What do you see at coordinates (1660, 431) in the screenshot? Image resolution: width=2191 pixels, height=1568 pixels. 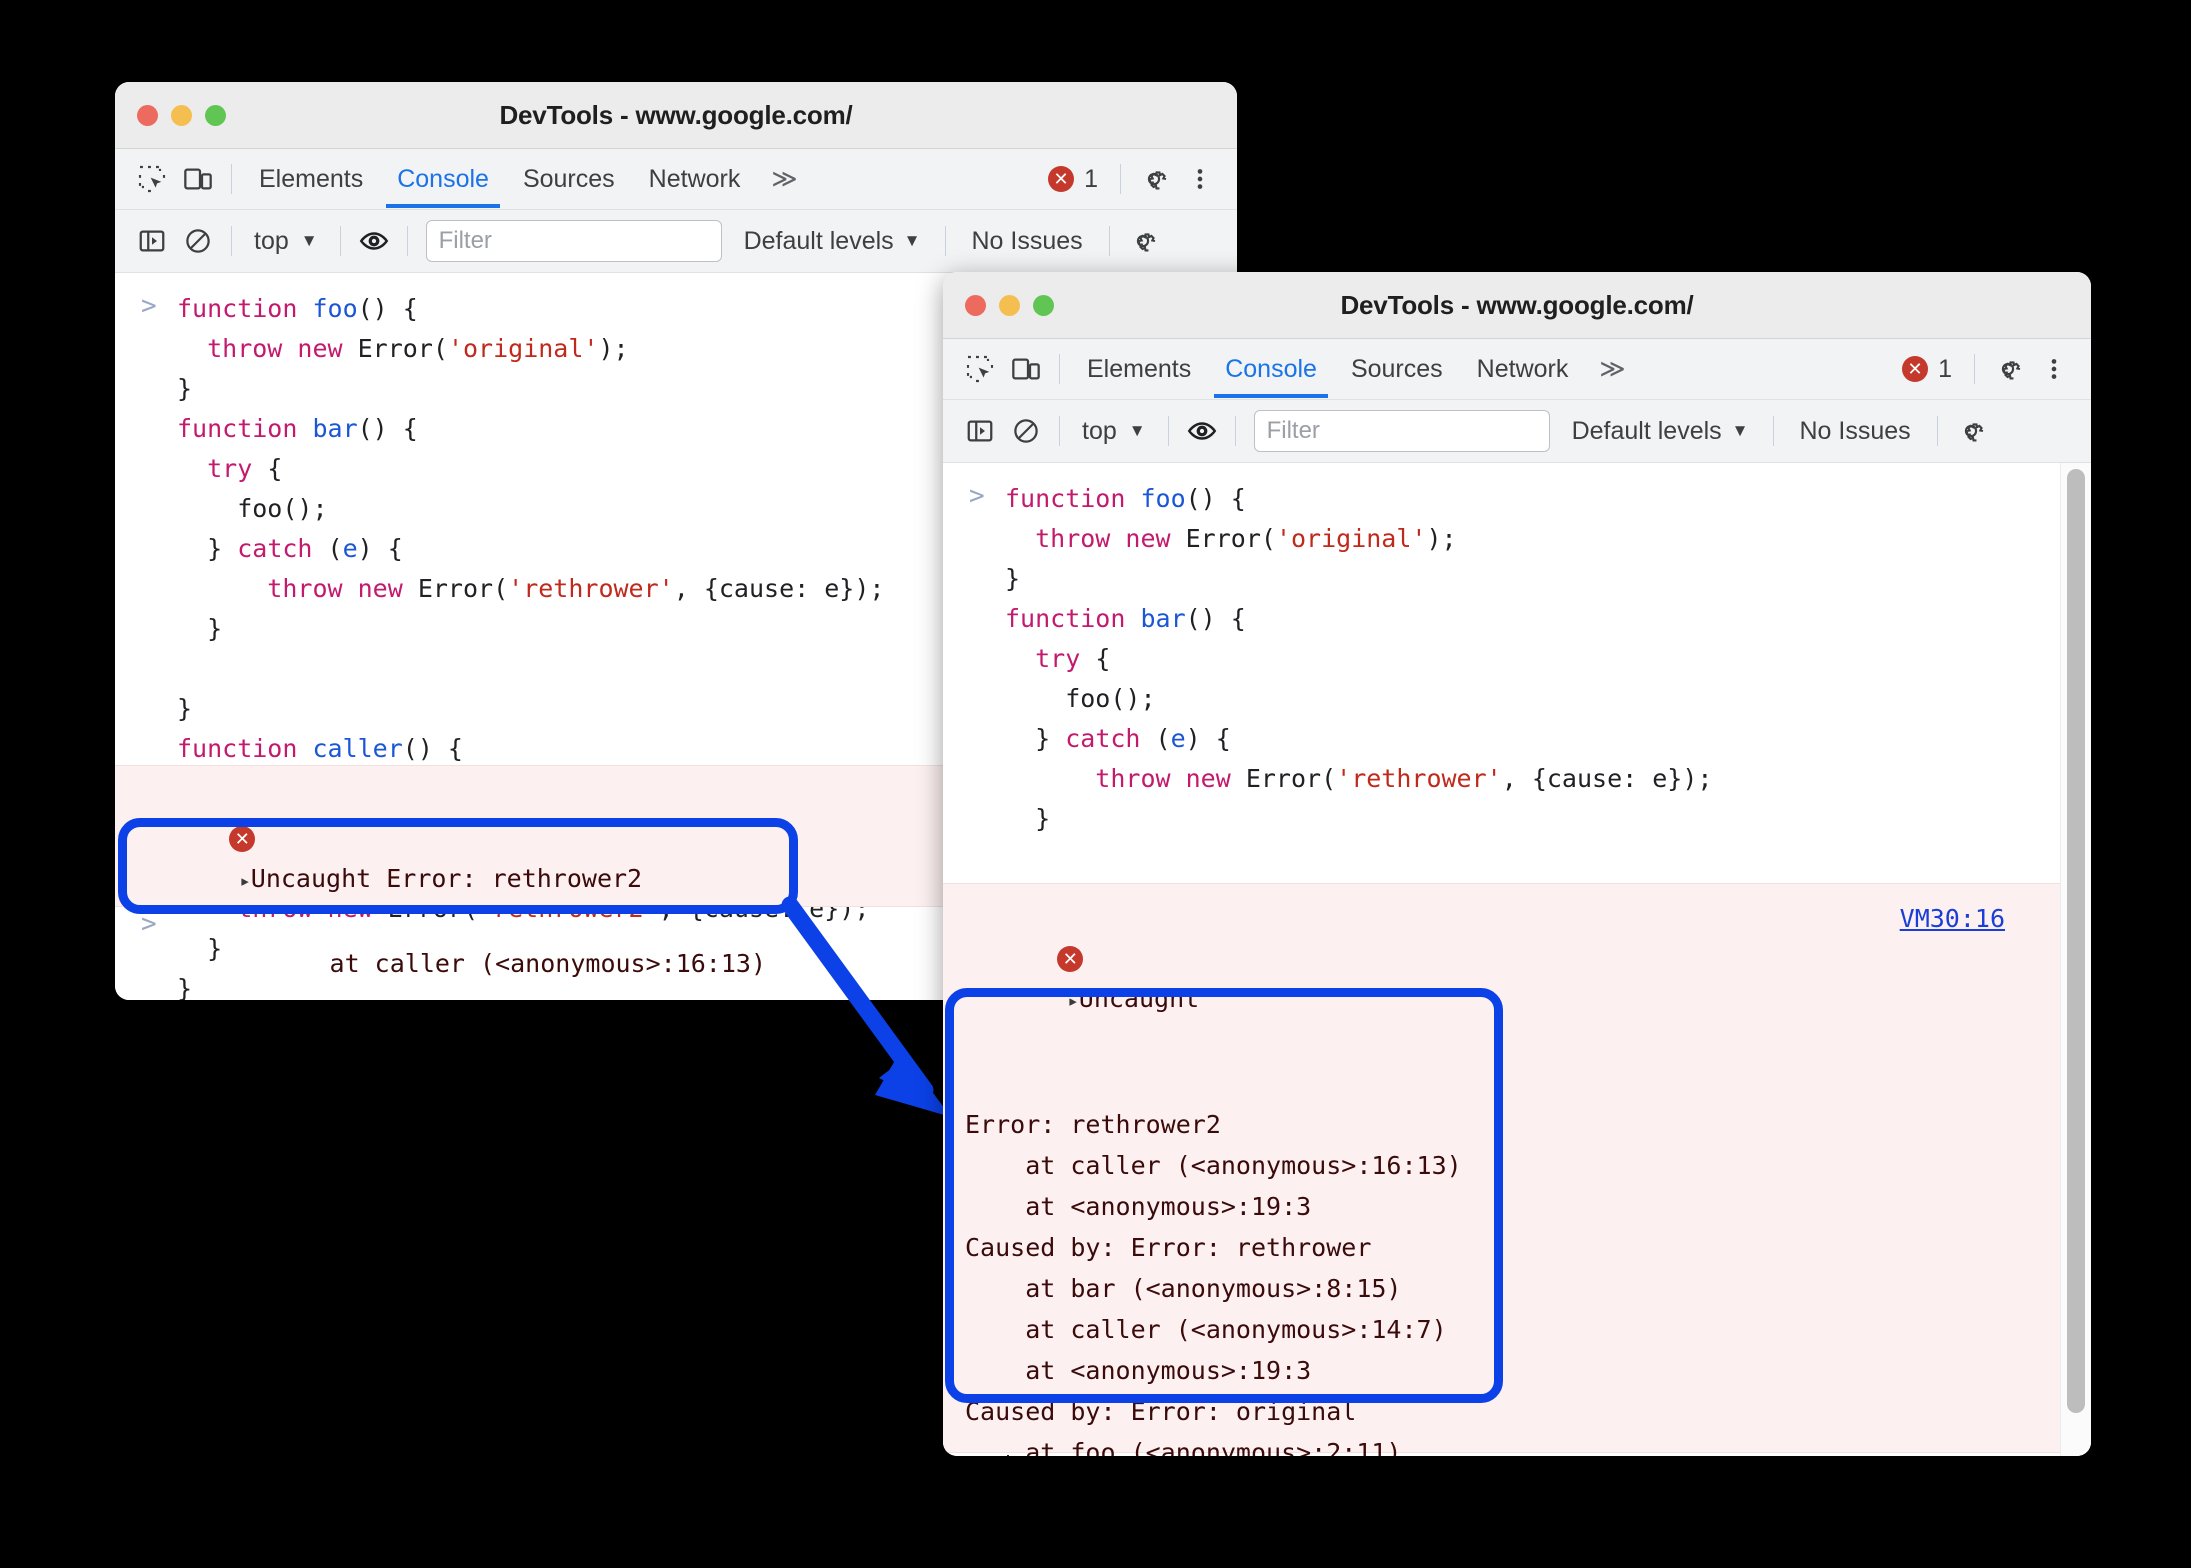 I see `log-levels-selector-2: Default levels ▼` at bounding box center [1660, 431].